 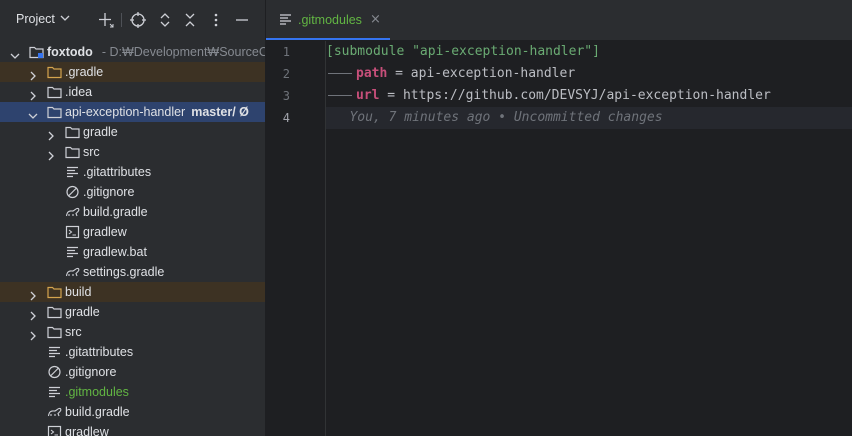 I want to click on collapse-all-icon, so click(x=190, y=20).